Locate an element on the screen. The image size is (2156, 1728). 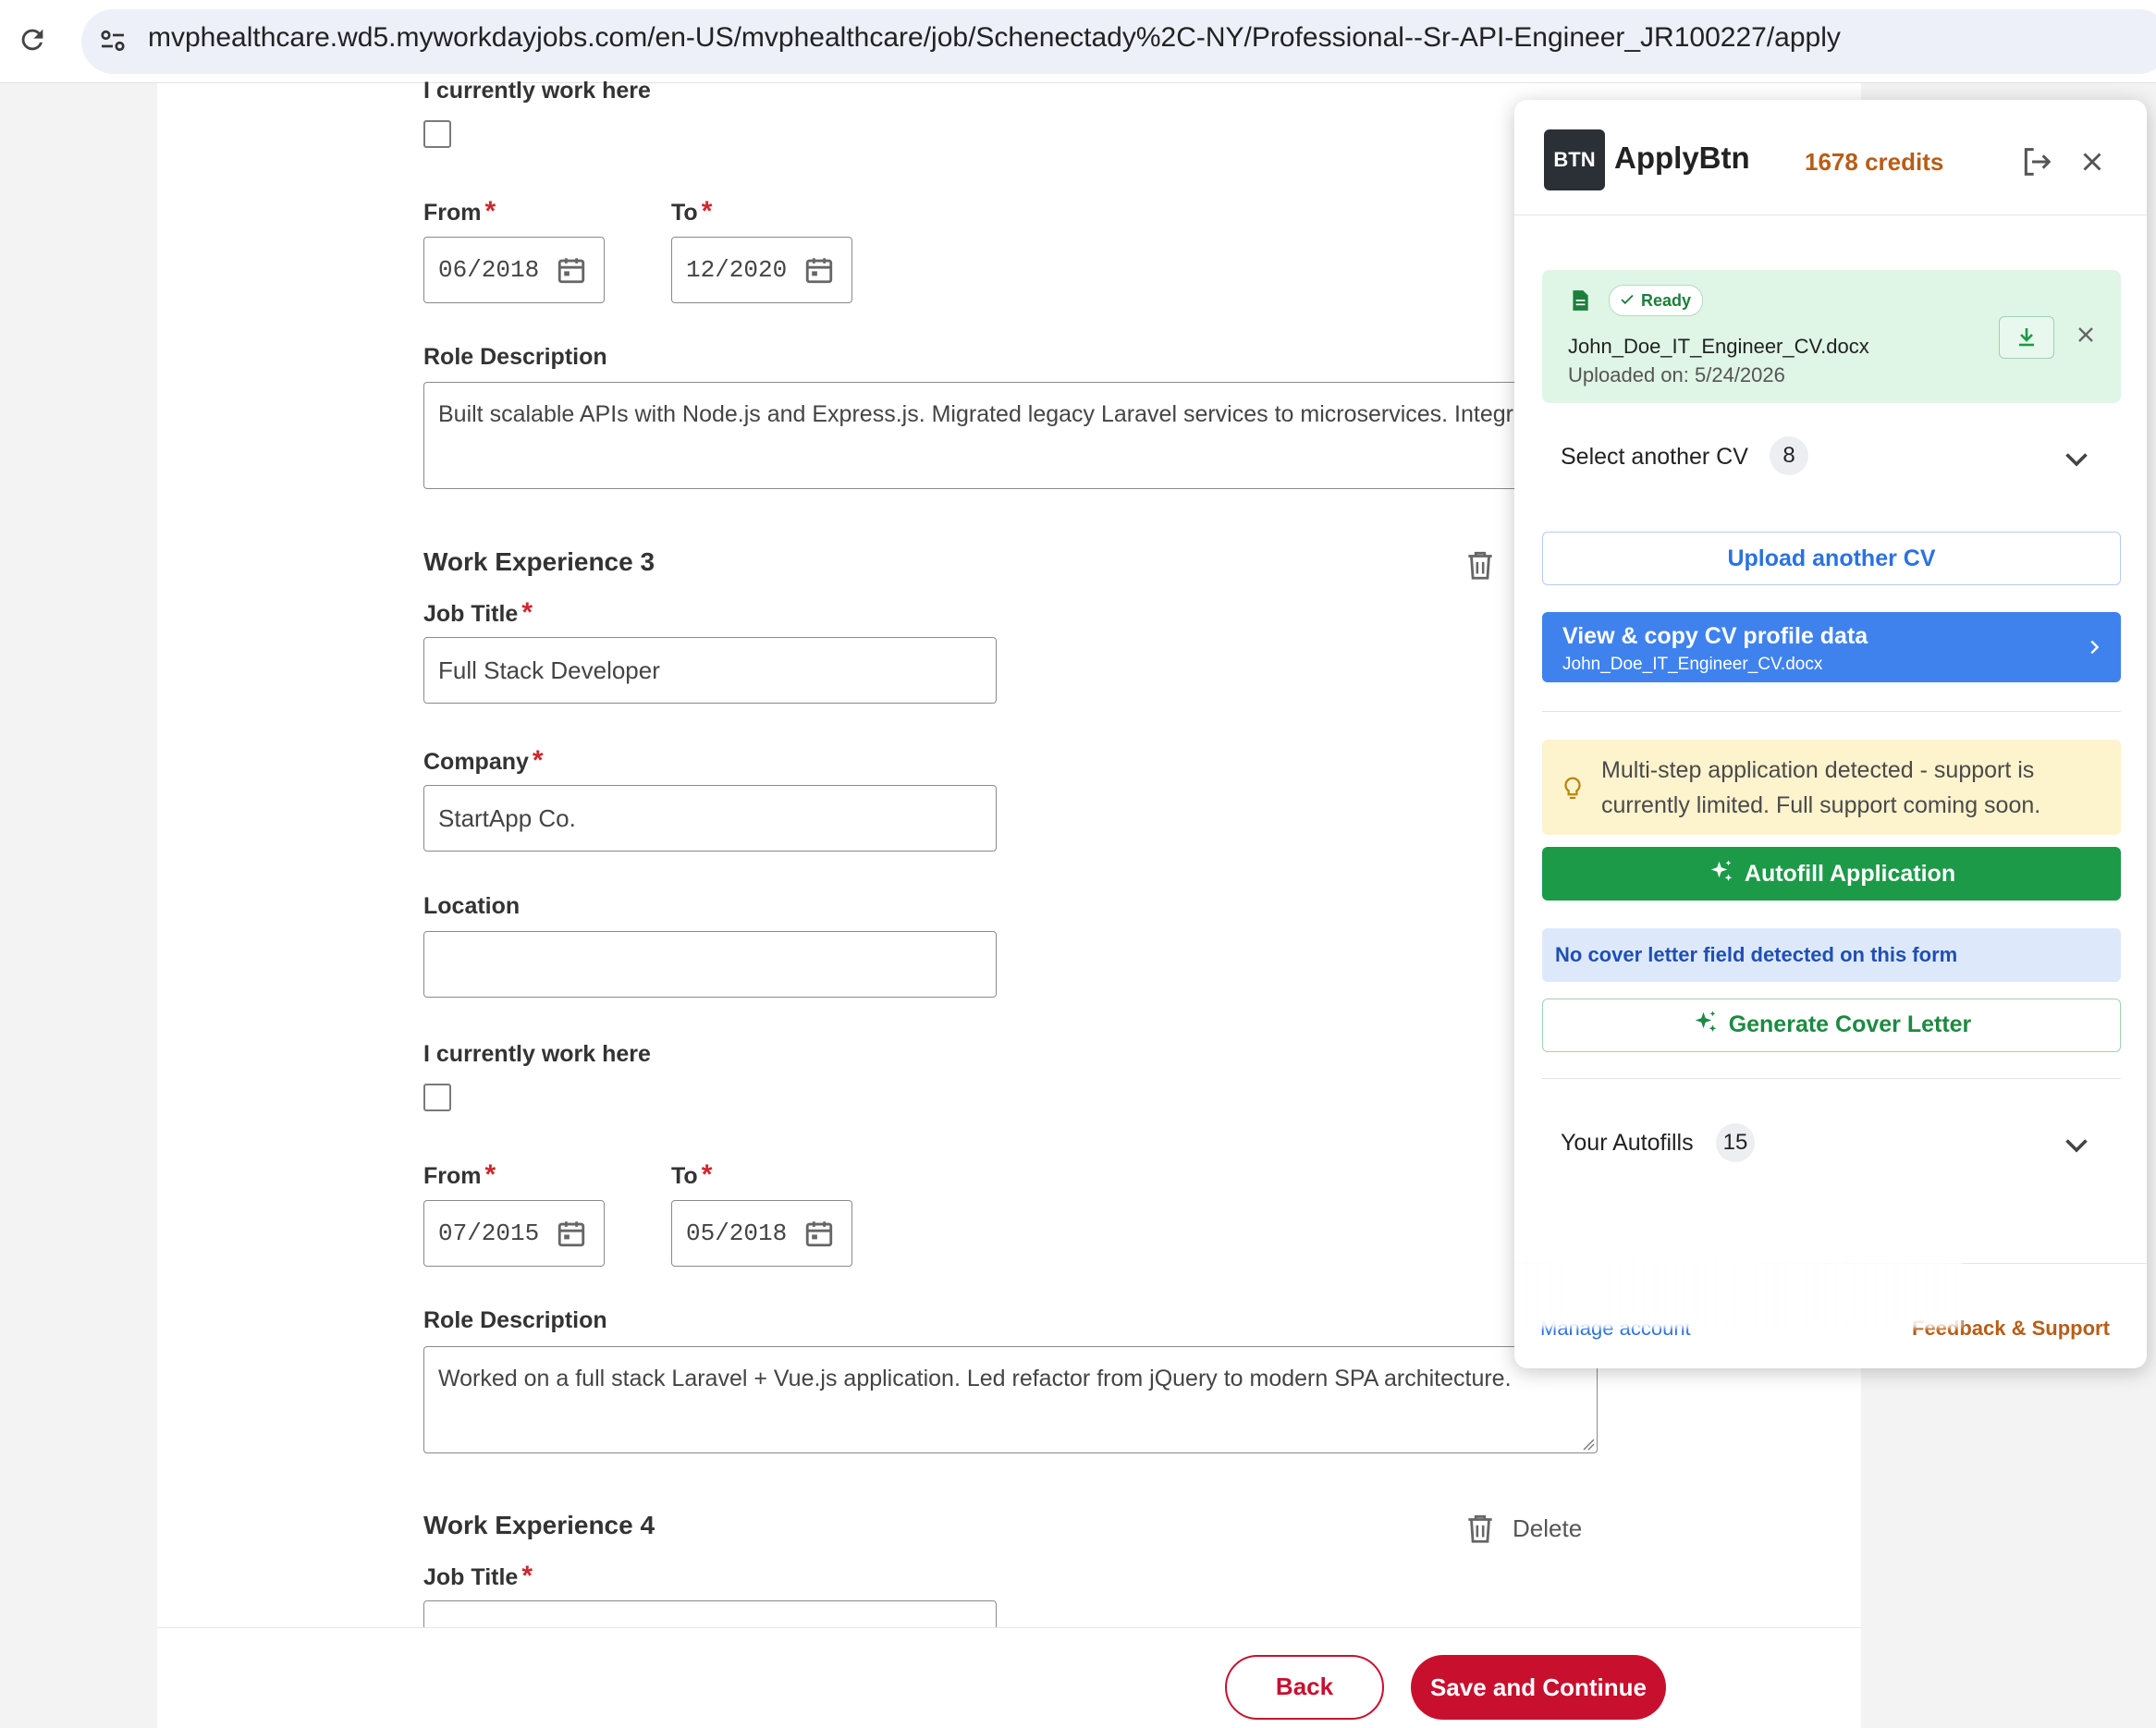
cv-count-badge: 8 is located at coordinates (1789, 456).